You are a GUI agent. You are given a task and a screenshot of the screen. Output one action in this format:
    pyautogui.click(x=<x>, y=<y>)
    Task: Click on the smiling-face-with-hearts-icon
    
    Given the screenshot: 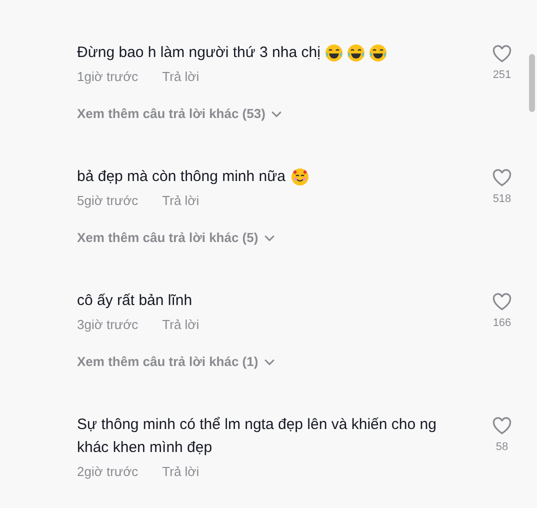 What is the action you would take?
    pyautogui.click(x=299, y=177)
    